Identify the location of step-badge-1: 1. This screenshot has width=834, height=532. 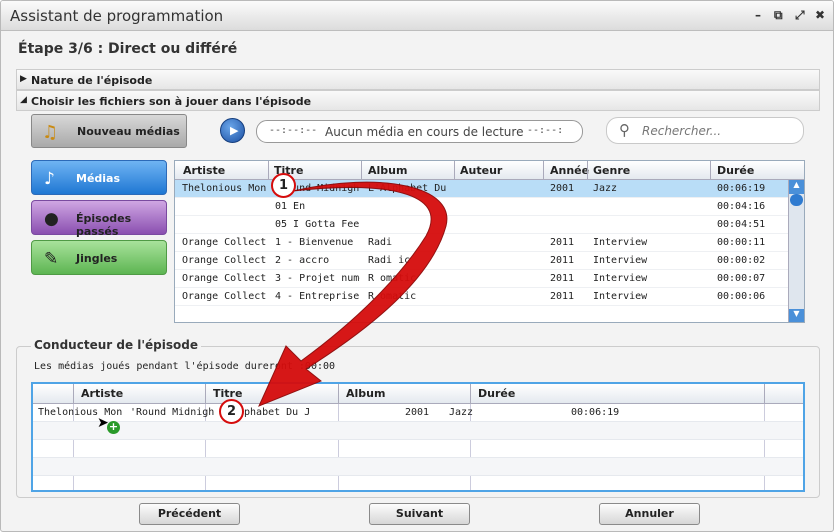
(283, 185).